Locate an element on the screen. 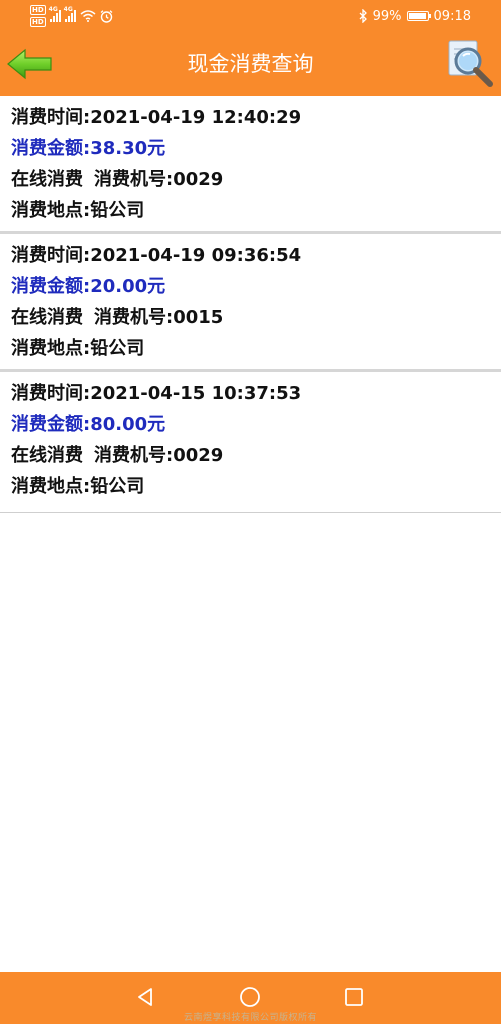 This screenshot has width=501, height=1024. search-button is located at coordinates (470, 64).